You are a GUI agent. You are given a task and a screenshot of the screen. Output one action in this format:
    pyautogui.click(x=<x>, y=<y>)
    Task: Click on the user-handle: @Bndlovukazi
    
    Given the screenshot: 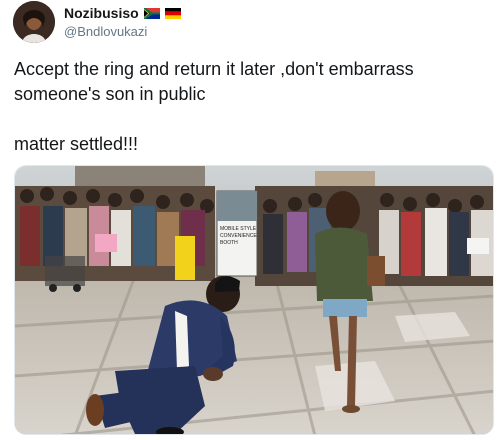 What is the action you would take?
    pyautogui.click(x=105, y=31)
    